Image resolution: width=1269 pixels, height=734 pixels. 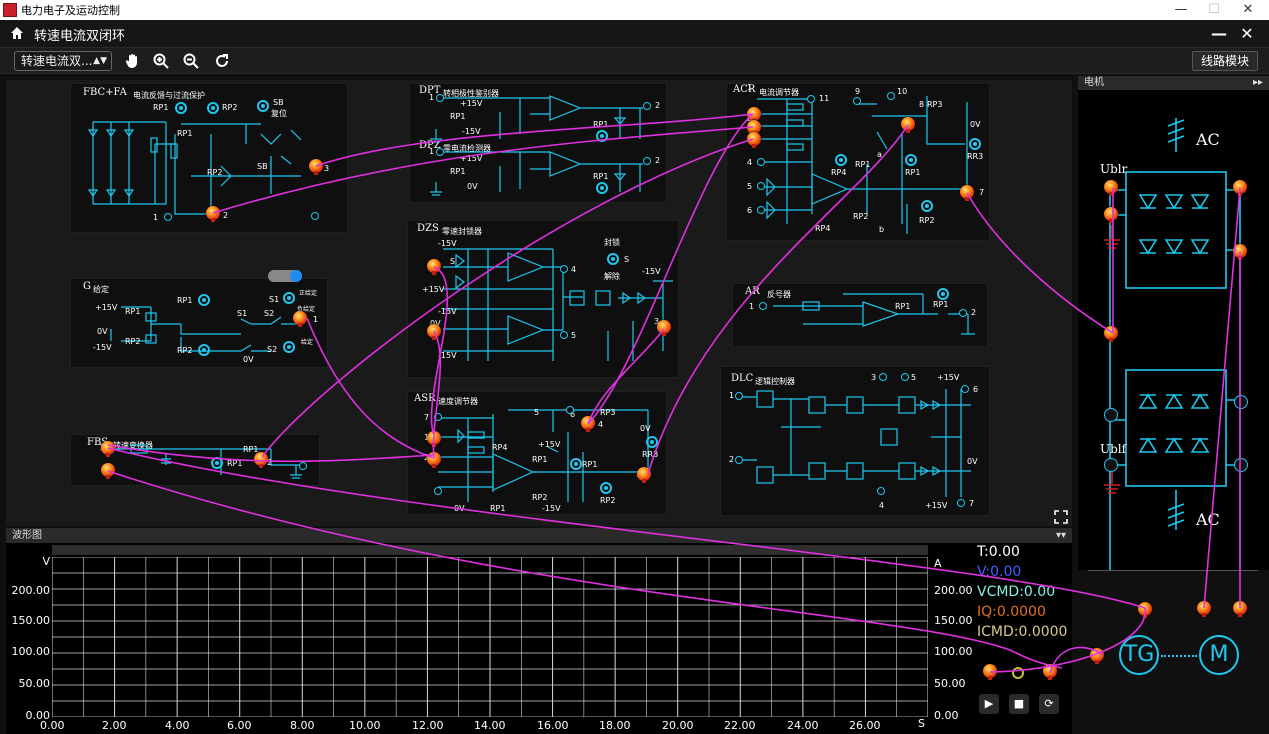 What do you see at coordinates (191, 61) in the screenshot?
I see `zoom-out-icon` at bounding box center [191, 61].